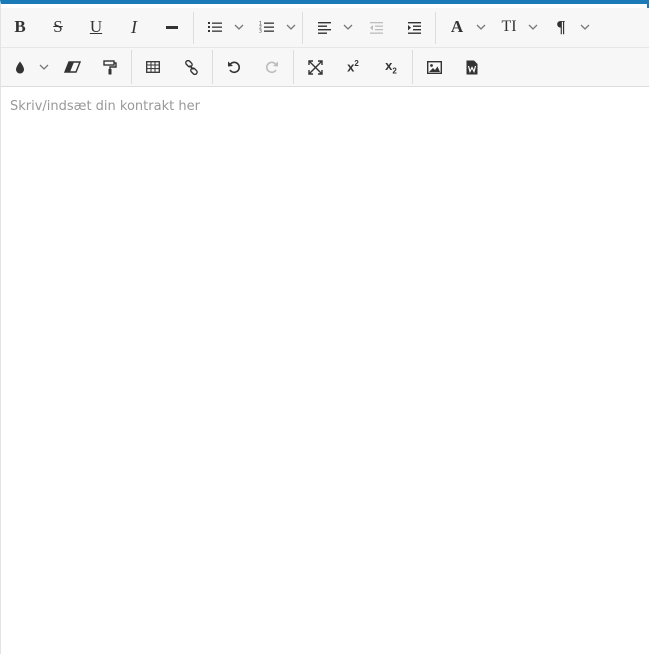 This screenshot has width=651, height=658. I want to click on background-color-button, so click(20, 67).